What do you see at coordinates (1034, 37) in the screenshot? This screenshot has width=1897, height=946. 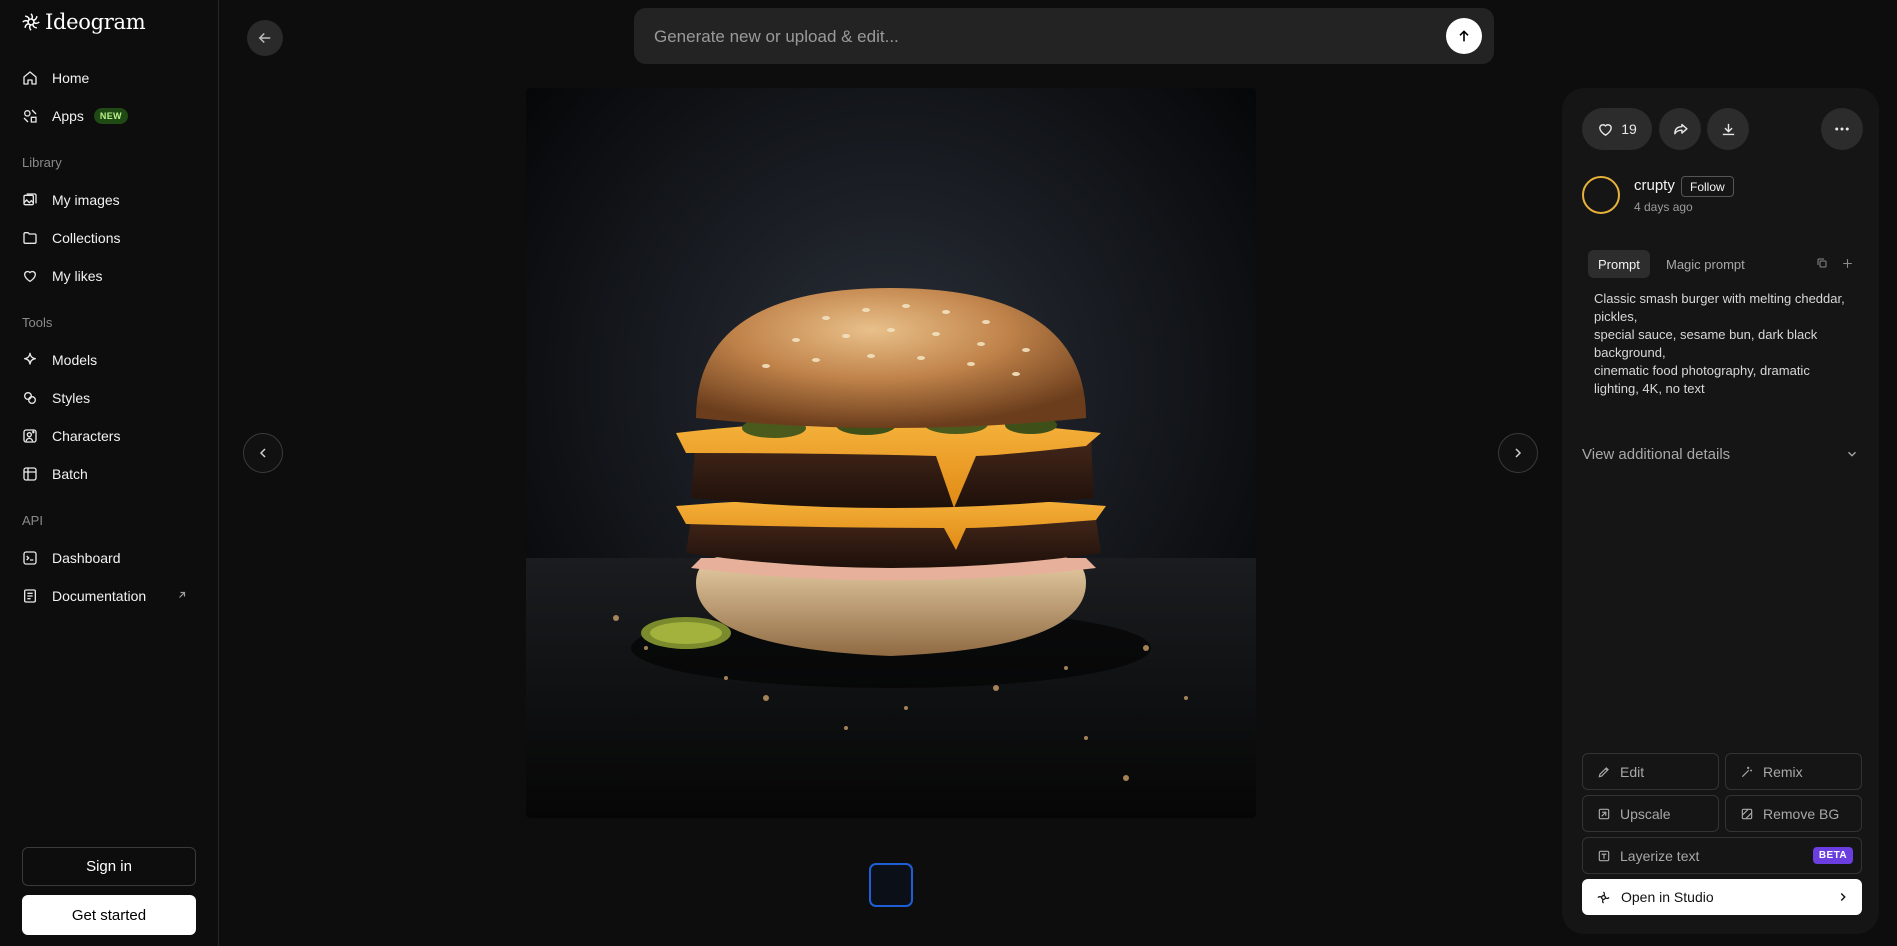 I see `prompt-input` at bounding box center [1034, 37].